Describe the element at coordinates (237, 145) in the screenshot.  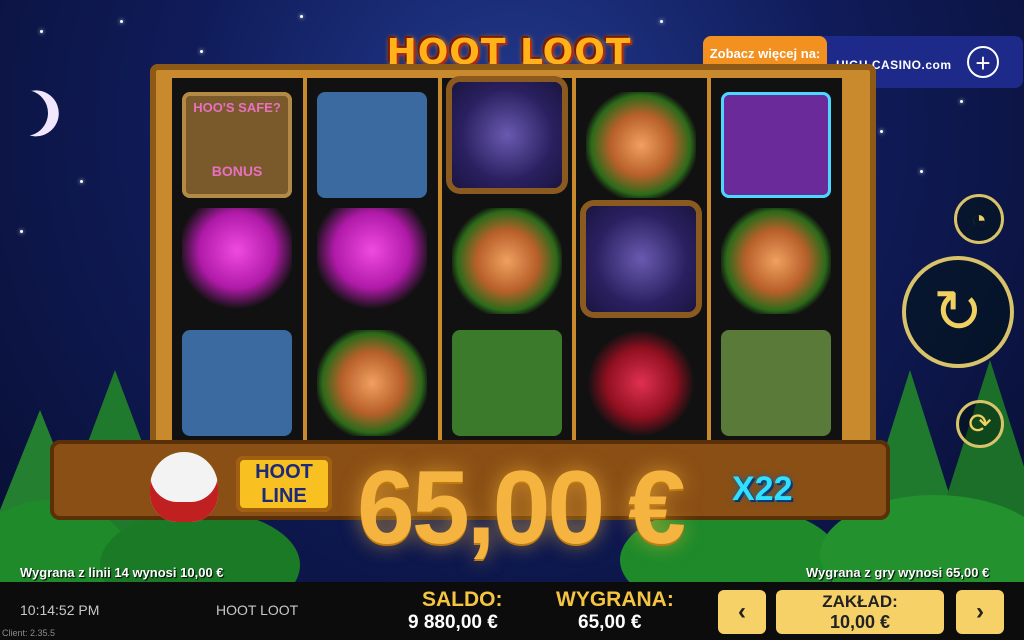
I see `safe-bonus-symbol: HOO'S SAFE? BONUS` at that location.